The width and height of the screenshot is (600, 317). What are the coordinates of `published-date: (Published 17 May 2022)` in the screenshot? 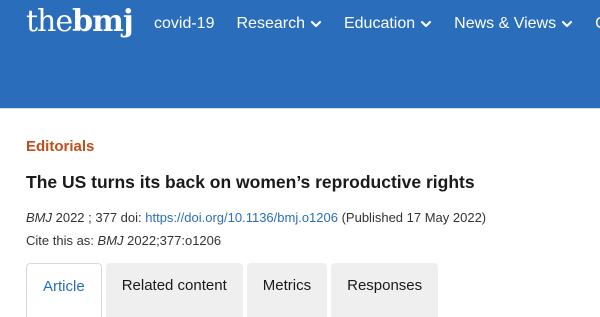 It's located at (412, 217).